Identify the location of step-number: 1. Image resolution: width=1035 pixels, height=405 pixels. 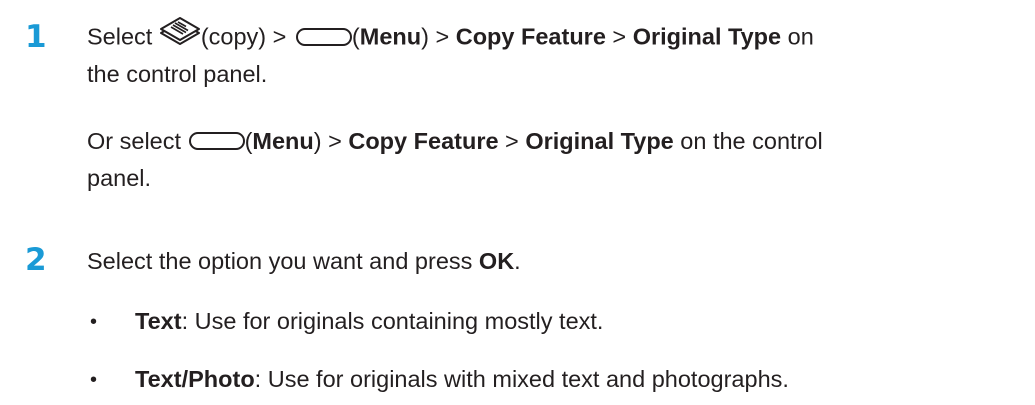
(36, 37).